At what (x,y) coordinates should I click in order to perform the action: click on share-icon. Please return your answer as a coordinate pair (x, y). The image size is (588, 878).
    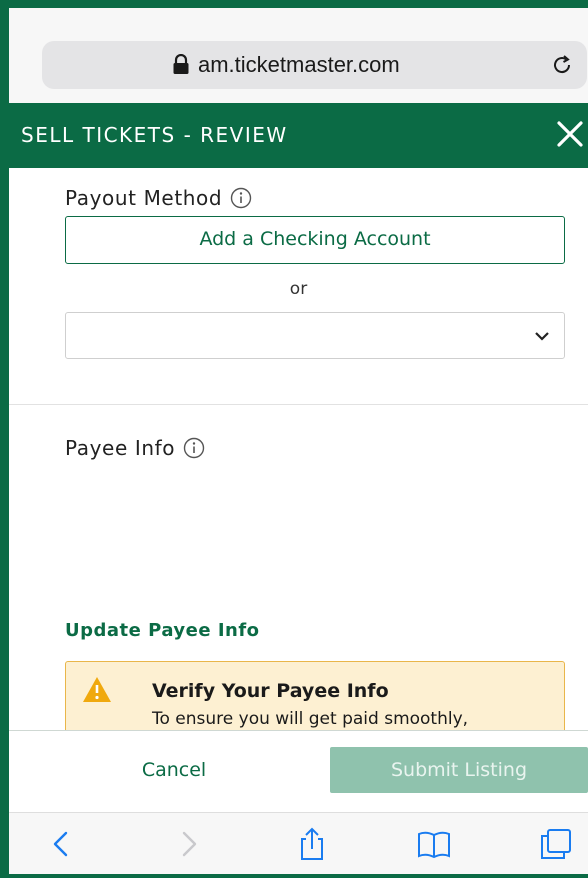
    Looking at the image, I should click on (312, 844).